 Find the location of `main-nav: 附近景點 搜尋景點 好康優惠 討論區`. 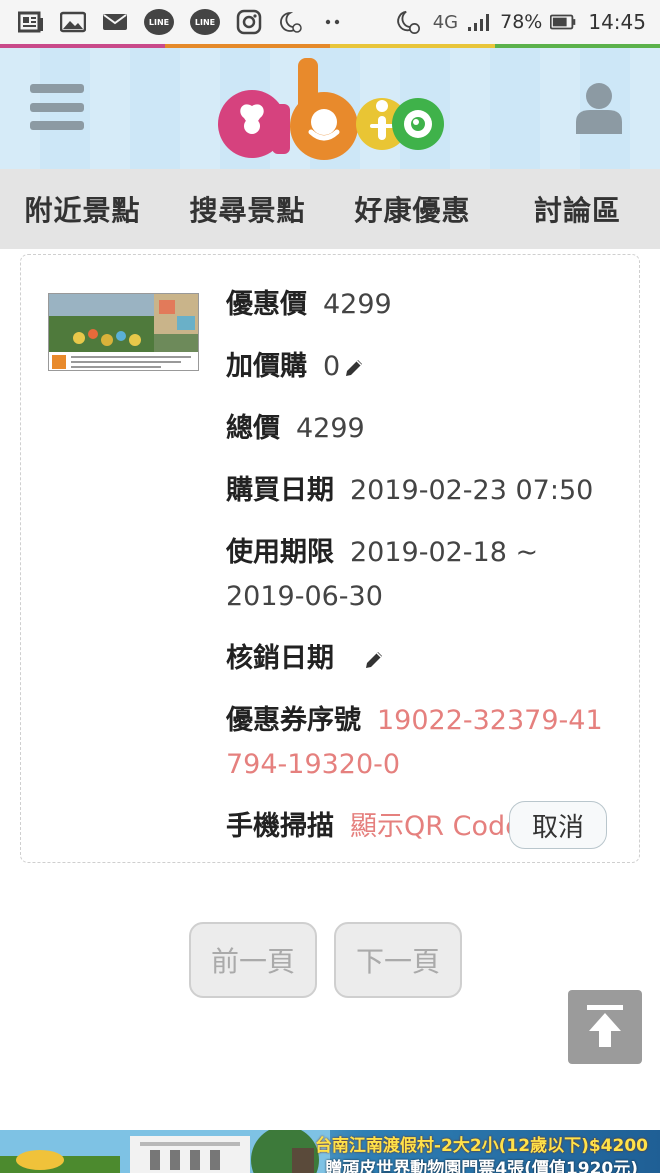

main-nav: 附近景點 搜尋景點 好康優惠 討論區 is located at coordinates (330, 209).